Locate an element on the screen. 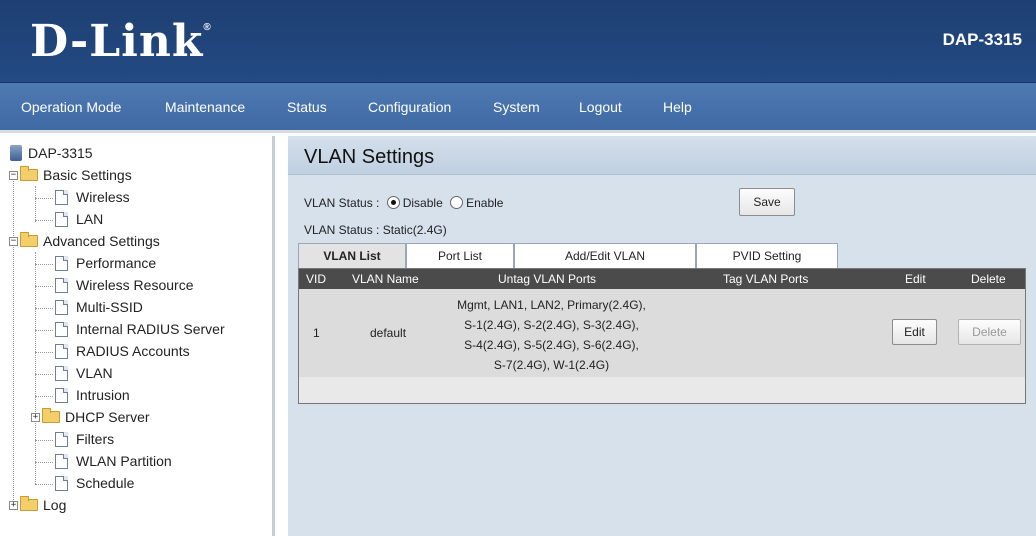  tree-item-internal-radius-server: Internal RADIUS Server is located at coordinates (140, 329).